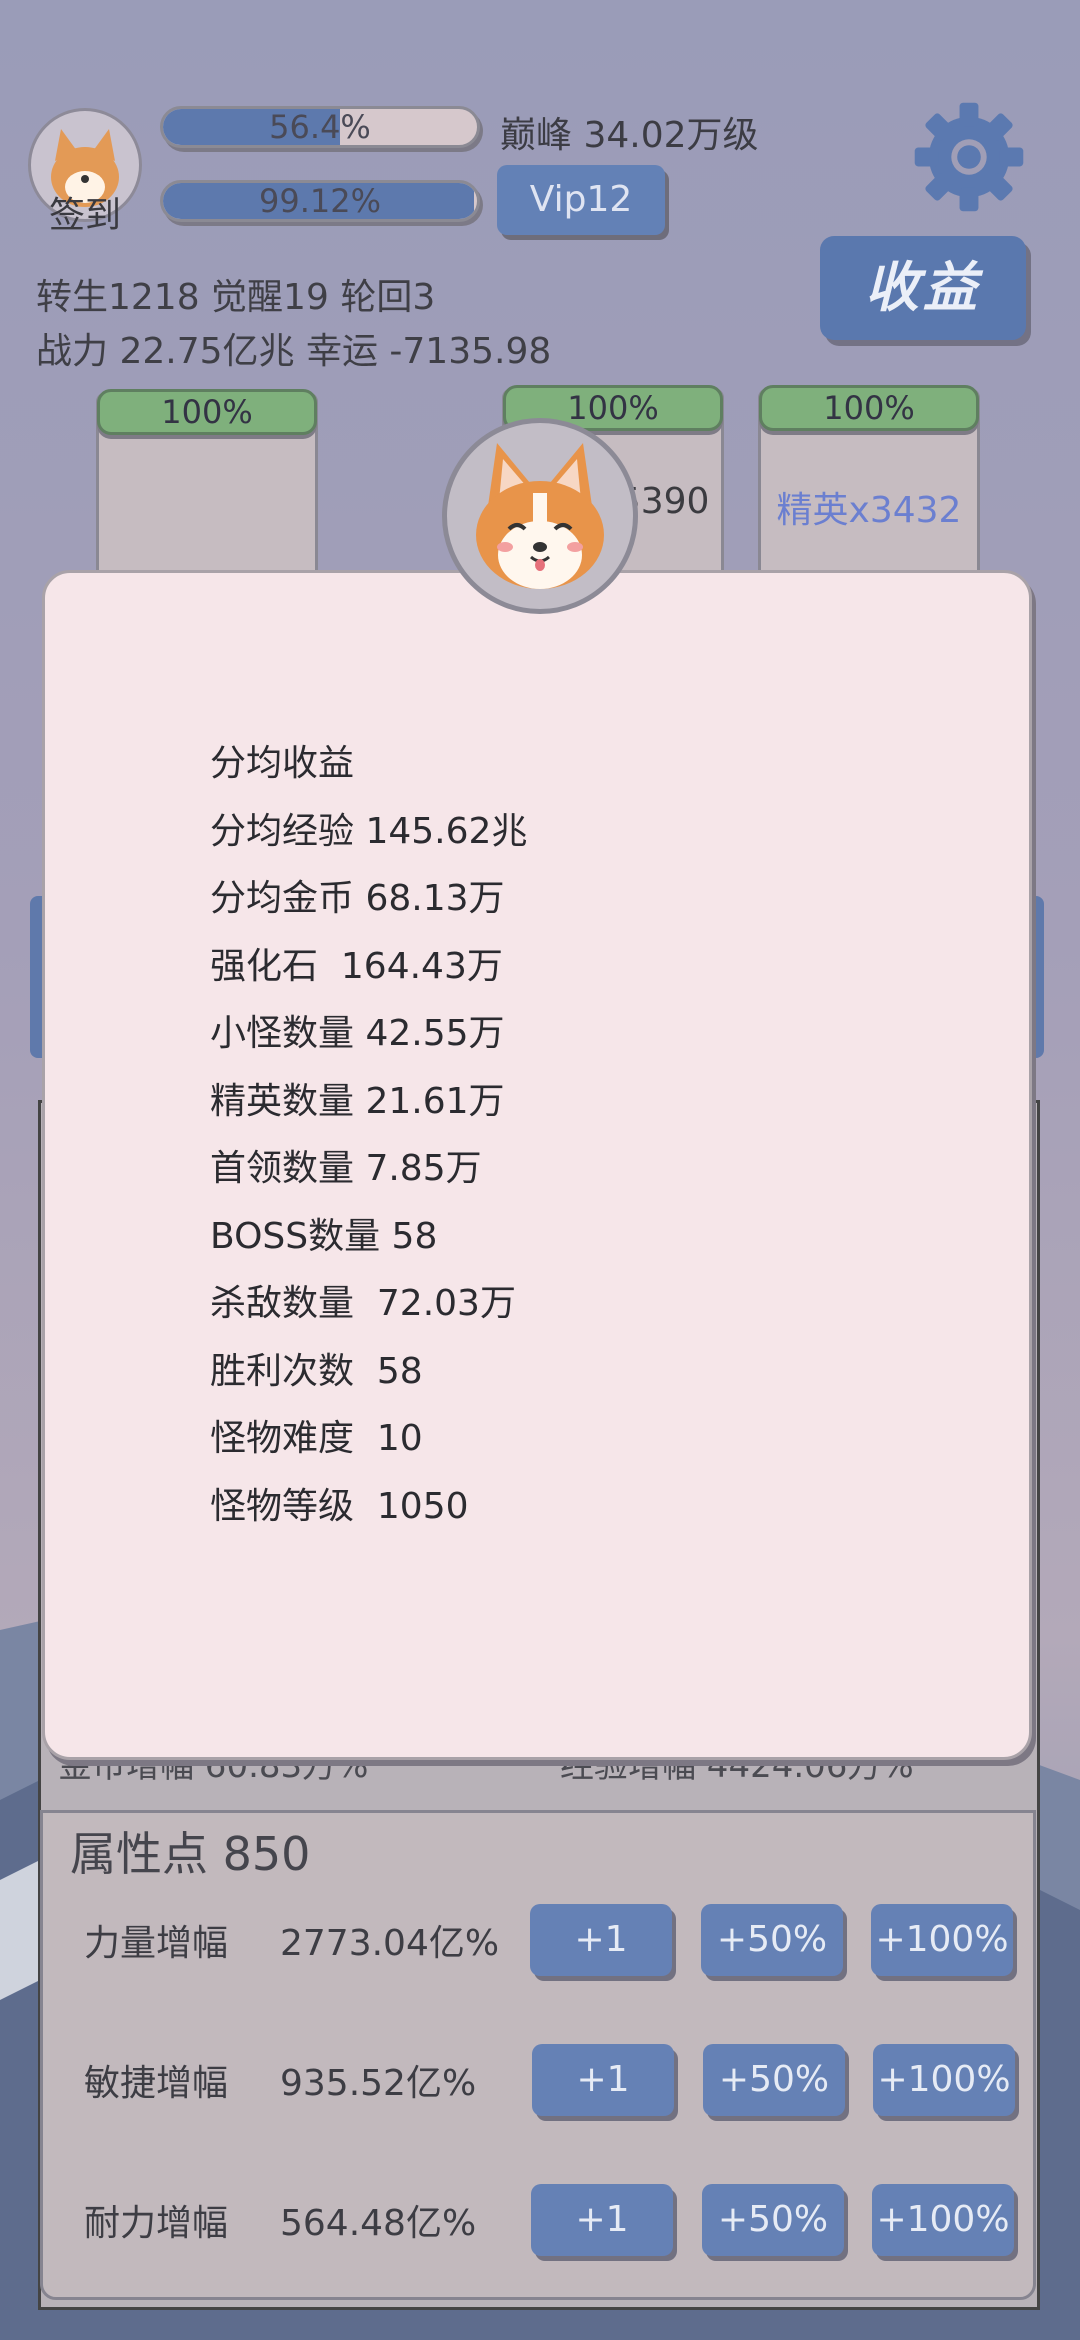 This screenshot has width=1080, height=2340. What do you see at coordinates (357, 898) in the screenshot?
I see `income-stat-line: 分均金币 68.13万` at bounding box center [357, 898].